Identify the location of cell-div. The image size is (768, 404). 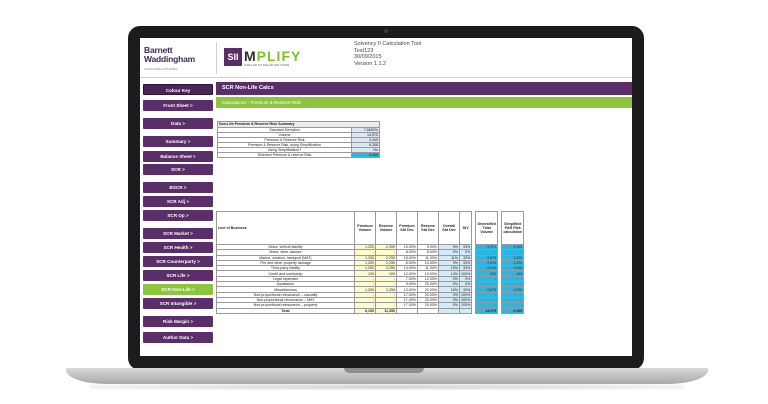
(465, 310).